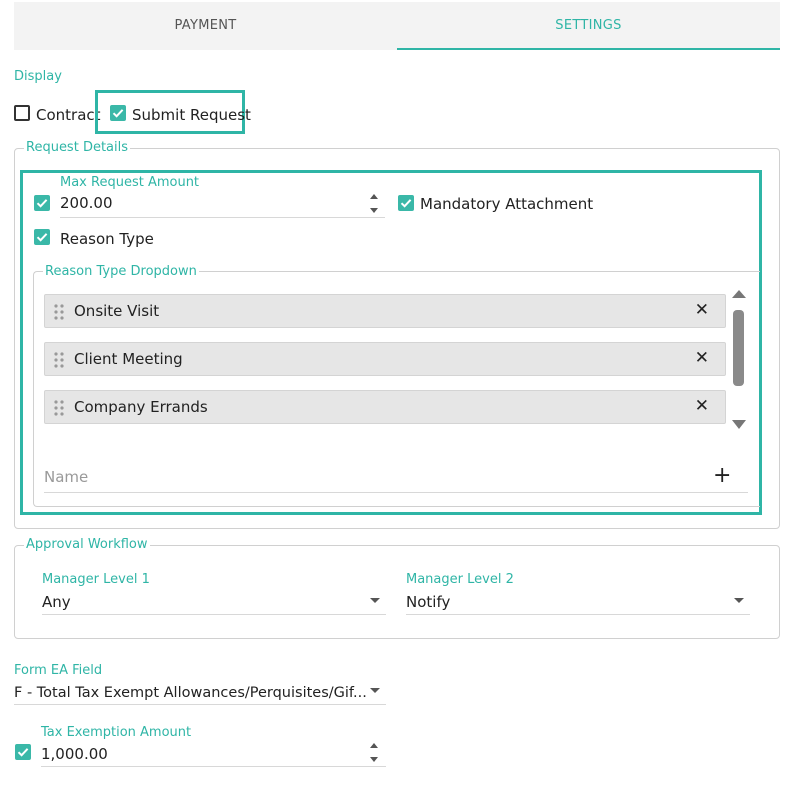 This screenshot has width=795, height=790. Describe the element at coordinates (116, 732) in the screenshot. I see `tax-exemption-amount-label: Tax Exemption Amount` at that location.